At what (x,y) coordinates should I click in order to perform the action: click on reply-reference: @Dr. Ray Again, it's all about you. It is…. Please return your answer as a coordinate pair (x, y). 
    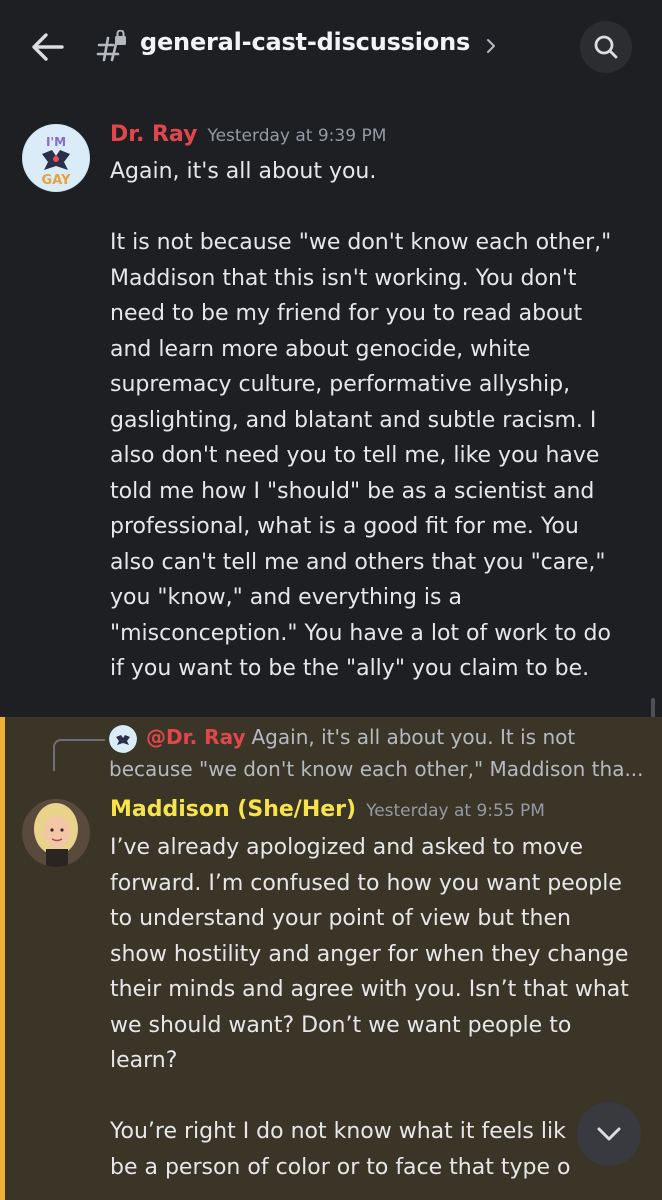
    Looking at the image, I should click on (360, 737).